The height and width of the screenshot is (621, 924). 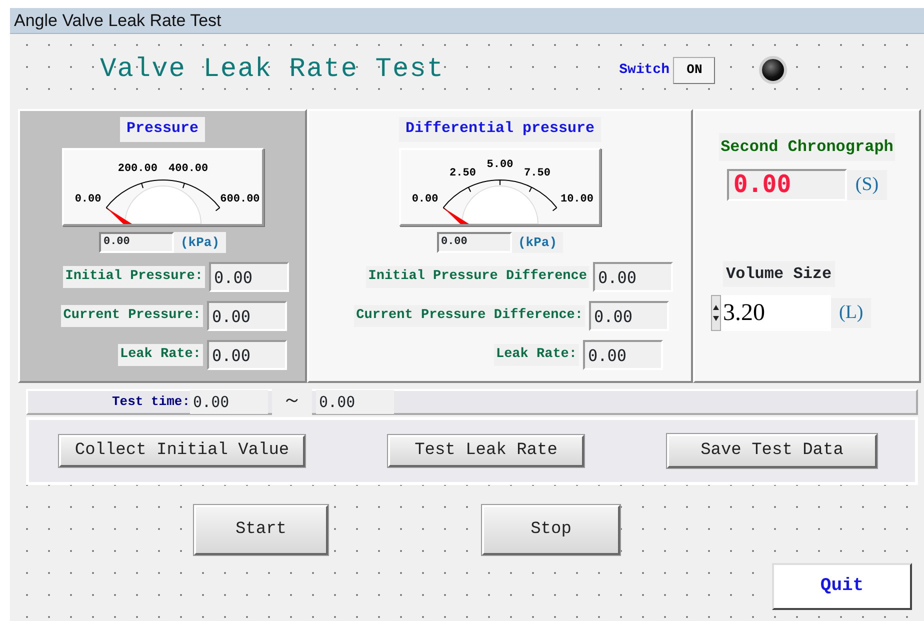 I want to click on action-button: Save Test Data, so click(x=772, y=451).